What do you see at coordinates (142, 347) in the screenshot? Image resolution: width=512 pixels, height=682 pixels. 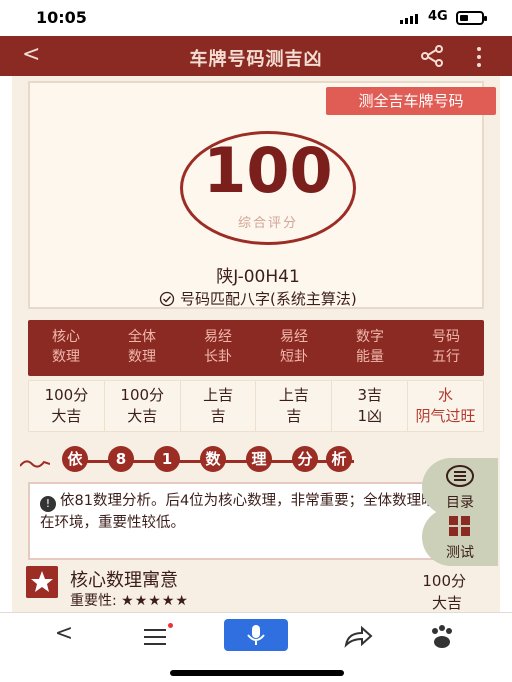 I see `attr-label: 全体 数理` at bounding box center [142, 347].